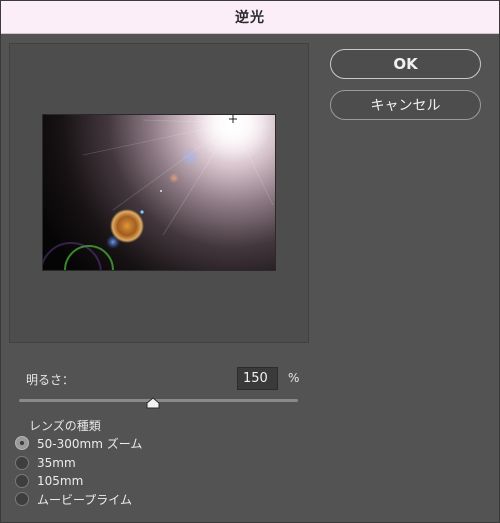 The width and height of the screenshot is (500, 523). I want to click on brightness-input: 150, so click(257, 378).